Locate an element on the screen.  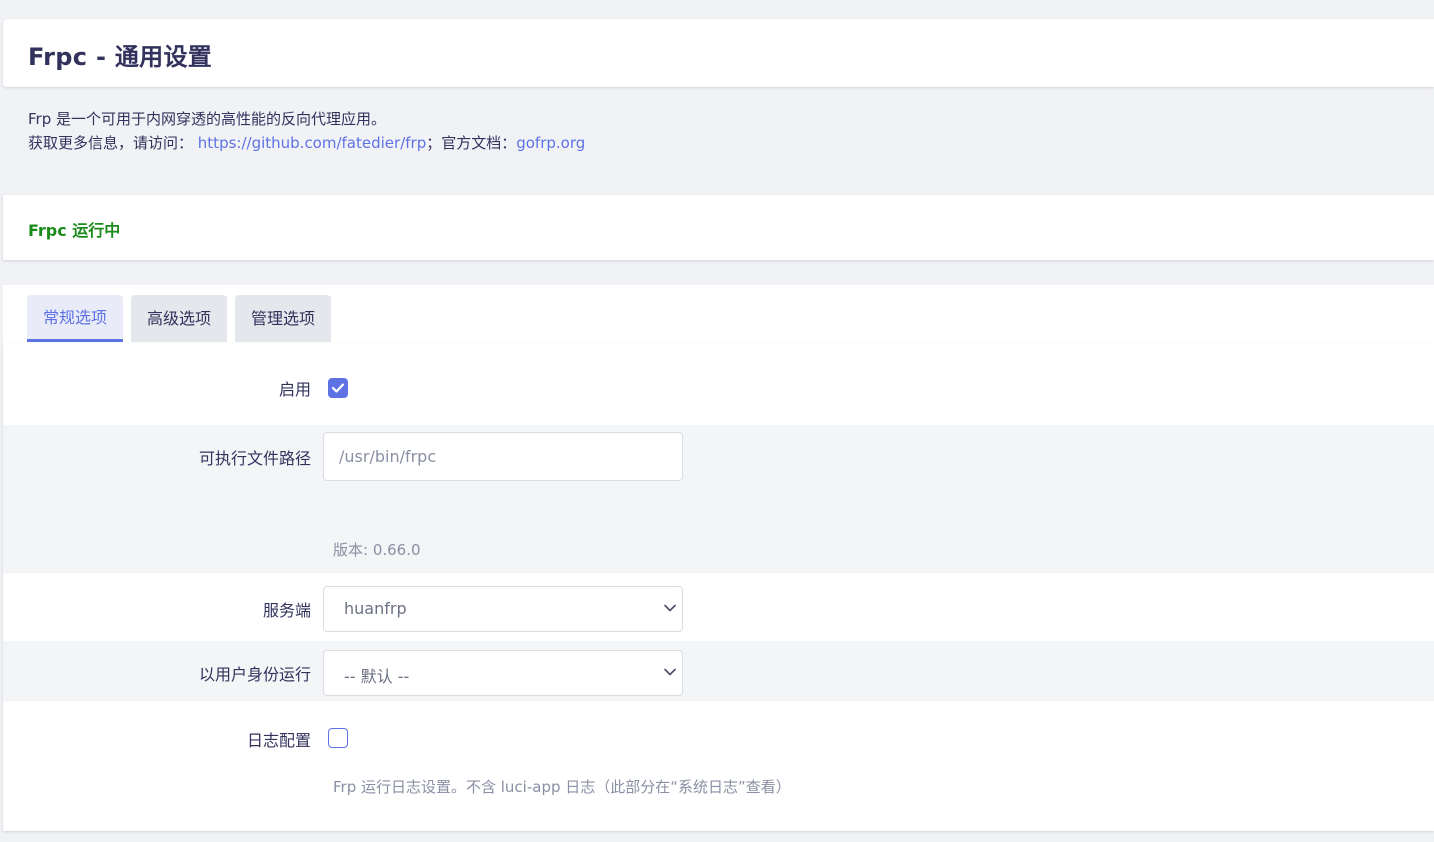
server-select: huanfrp is located at coordinates (503, 609).